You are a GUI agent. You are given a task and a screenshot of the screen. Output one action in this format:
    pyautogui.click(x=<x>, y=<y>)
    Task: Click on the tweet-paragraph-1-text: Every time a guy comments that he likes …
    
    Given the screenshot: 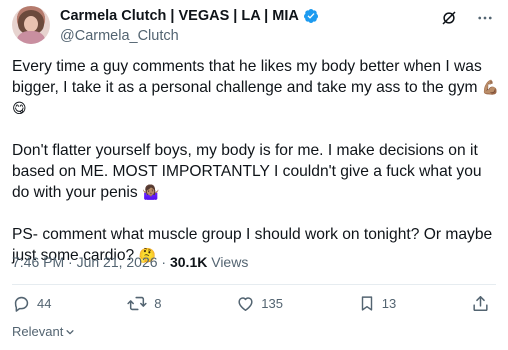 What is the action you would take?
    pyautogui.click(x=247, y=77)
    